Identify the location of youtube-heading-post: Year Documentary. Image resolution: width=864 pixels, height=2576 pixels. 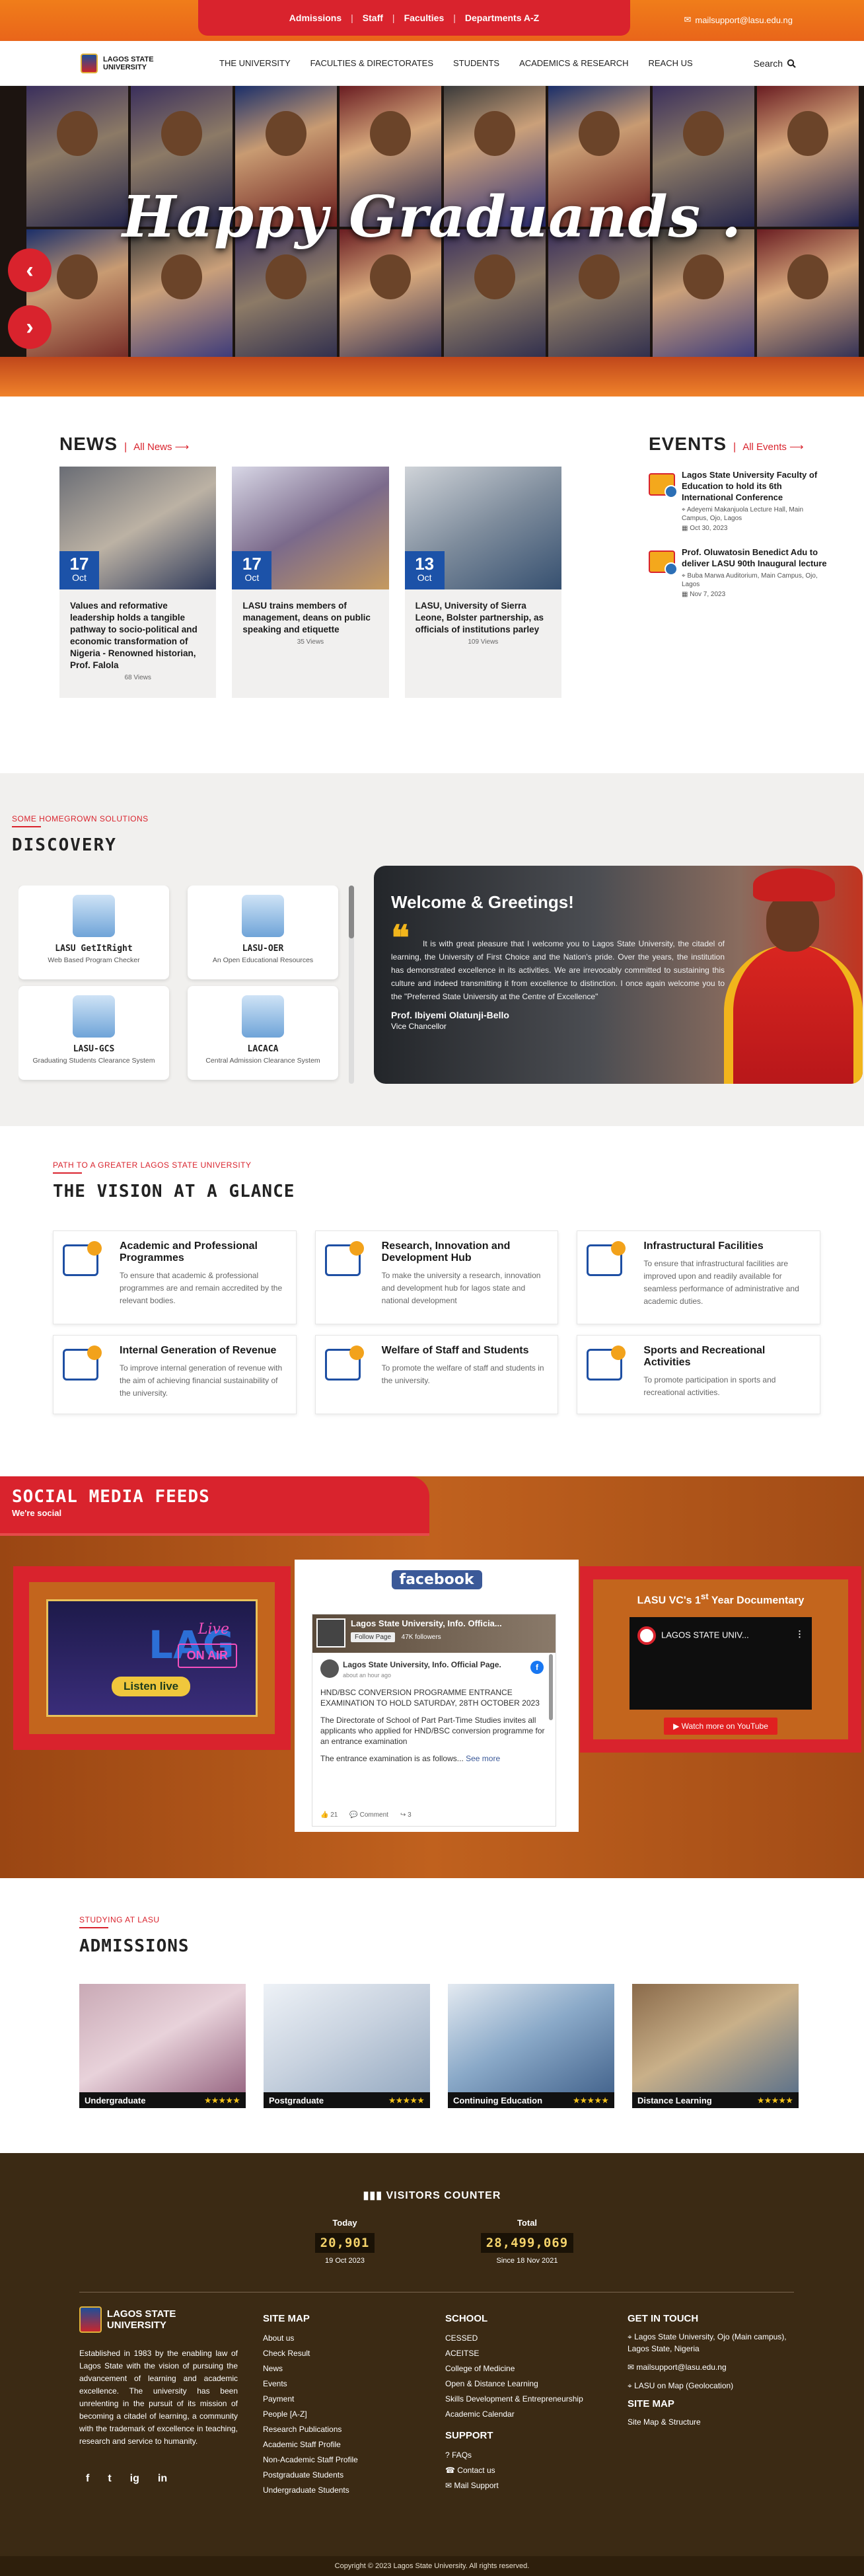
(756, 1601).